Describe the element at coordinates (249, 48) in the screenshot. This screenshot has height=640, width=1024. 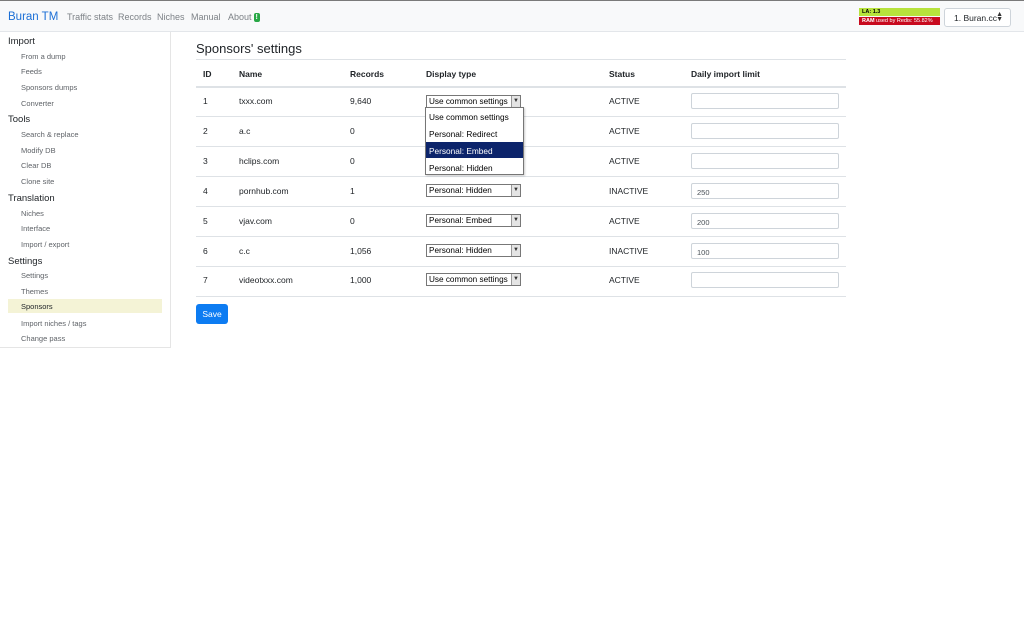
I see `page-title: Sponsors' settings` at that location.